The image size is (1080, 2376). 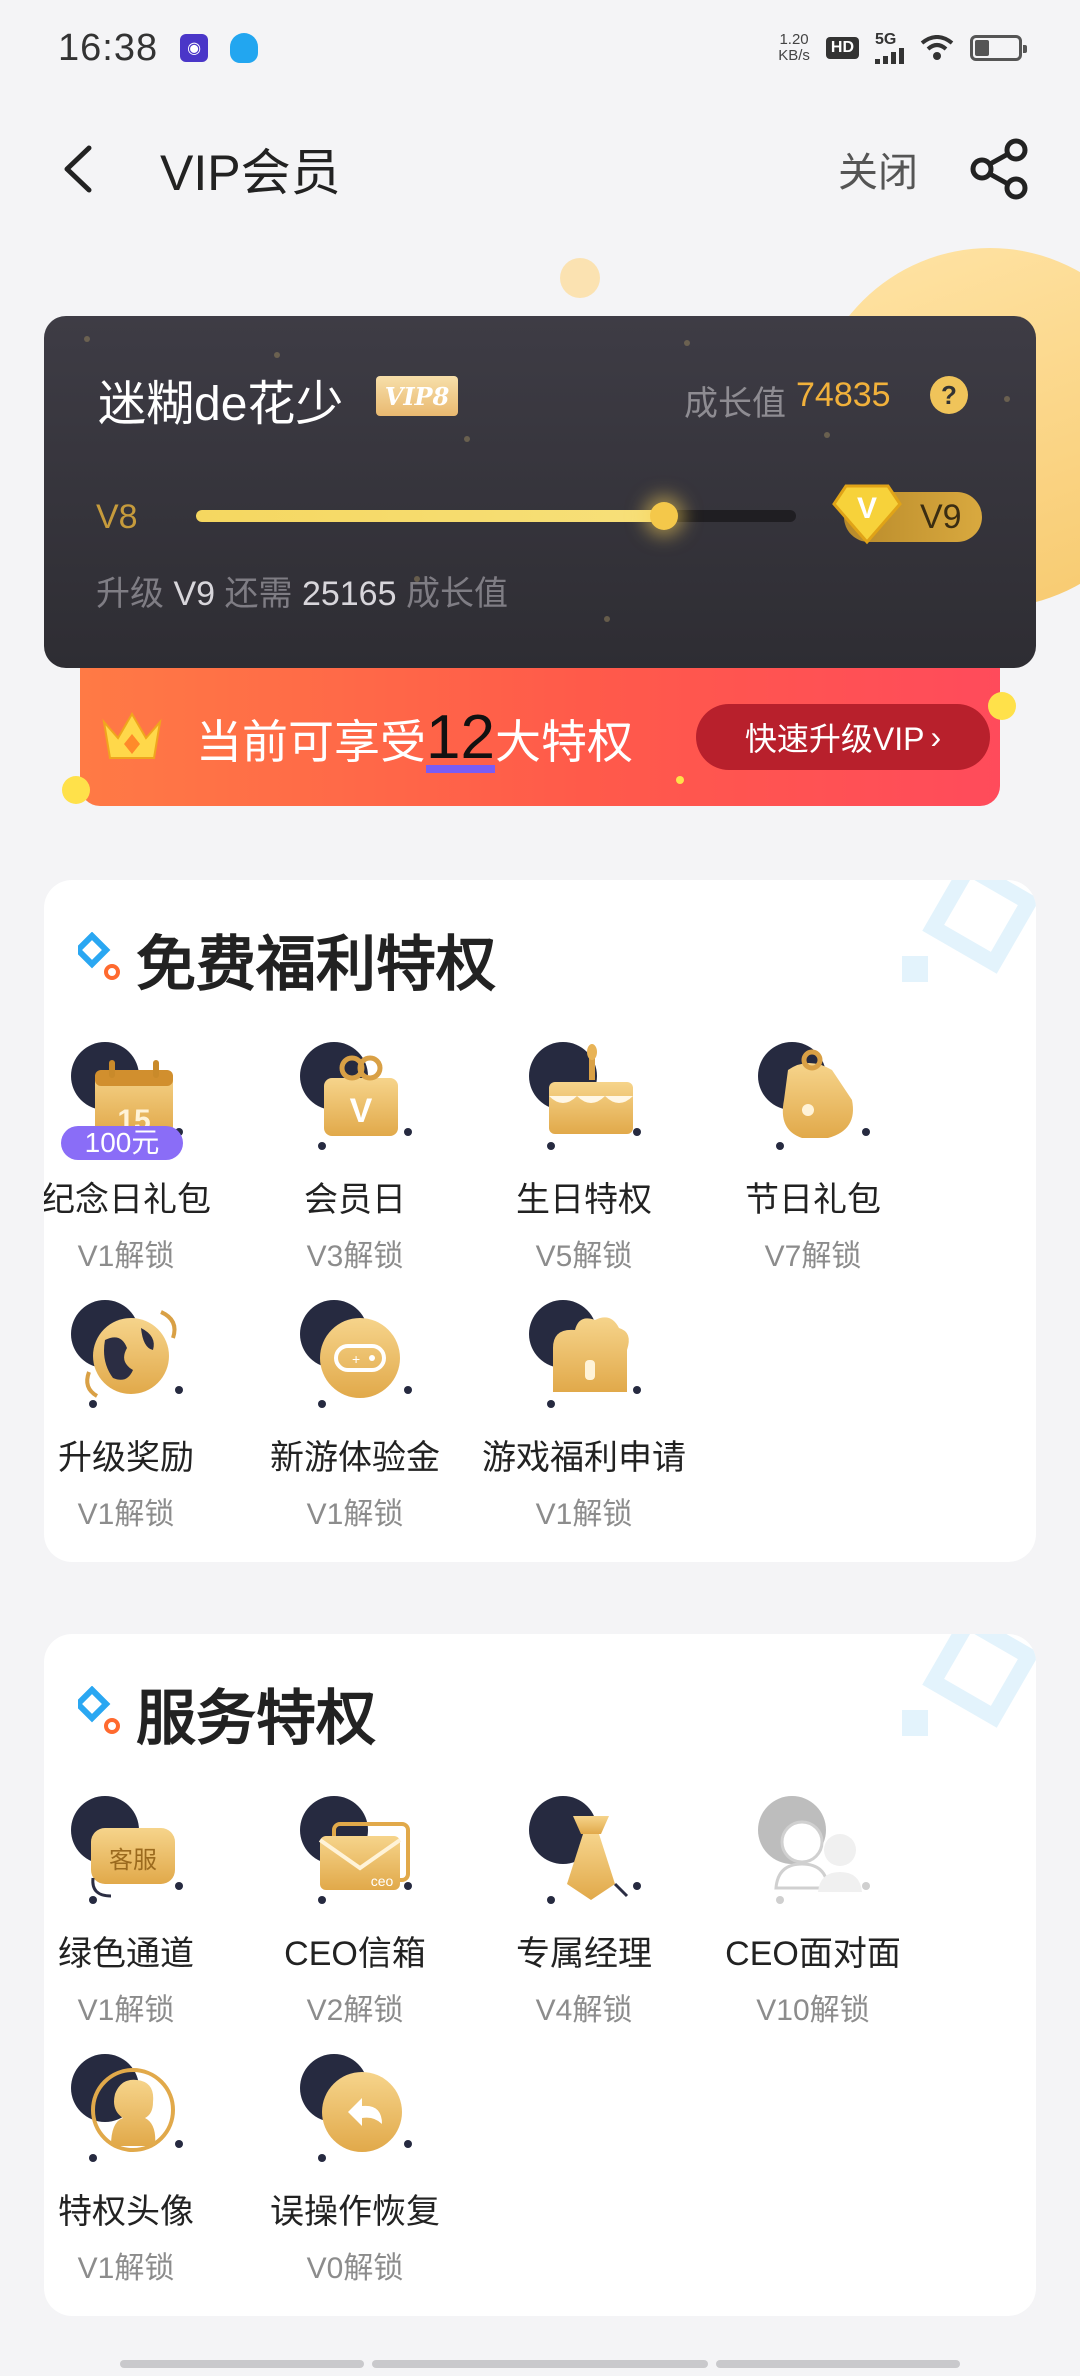 What do you see at coordinates (584, 1954) in the screenshot?
I see `privilege-item-label: 专属经理` at bounding box center [584, 1954].